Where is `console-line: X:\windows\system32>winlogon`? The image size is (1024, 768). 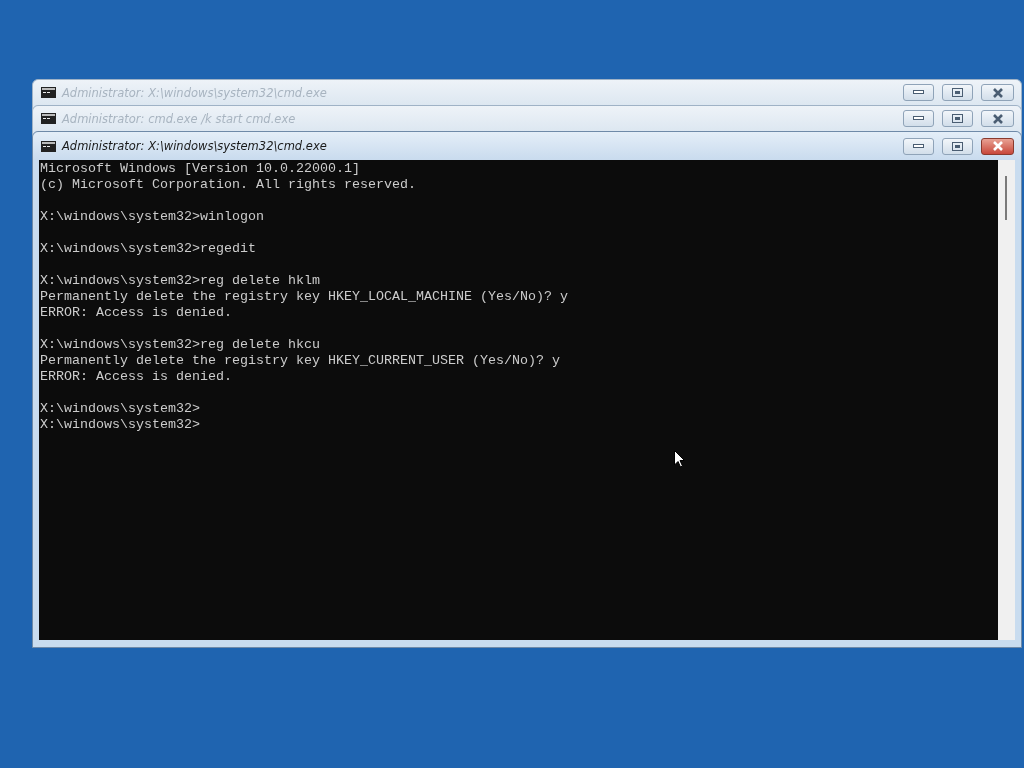 console-line: X:\windows\system32>winlogon is located at coordinates (152, 217).